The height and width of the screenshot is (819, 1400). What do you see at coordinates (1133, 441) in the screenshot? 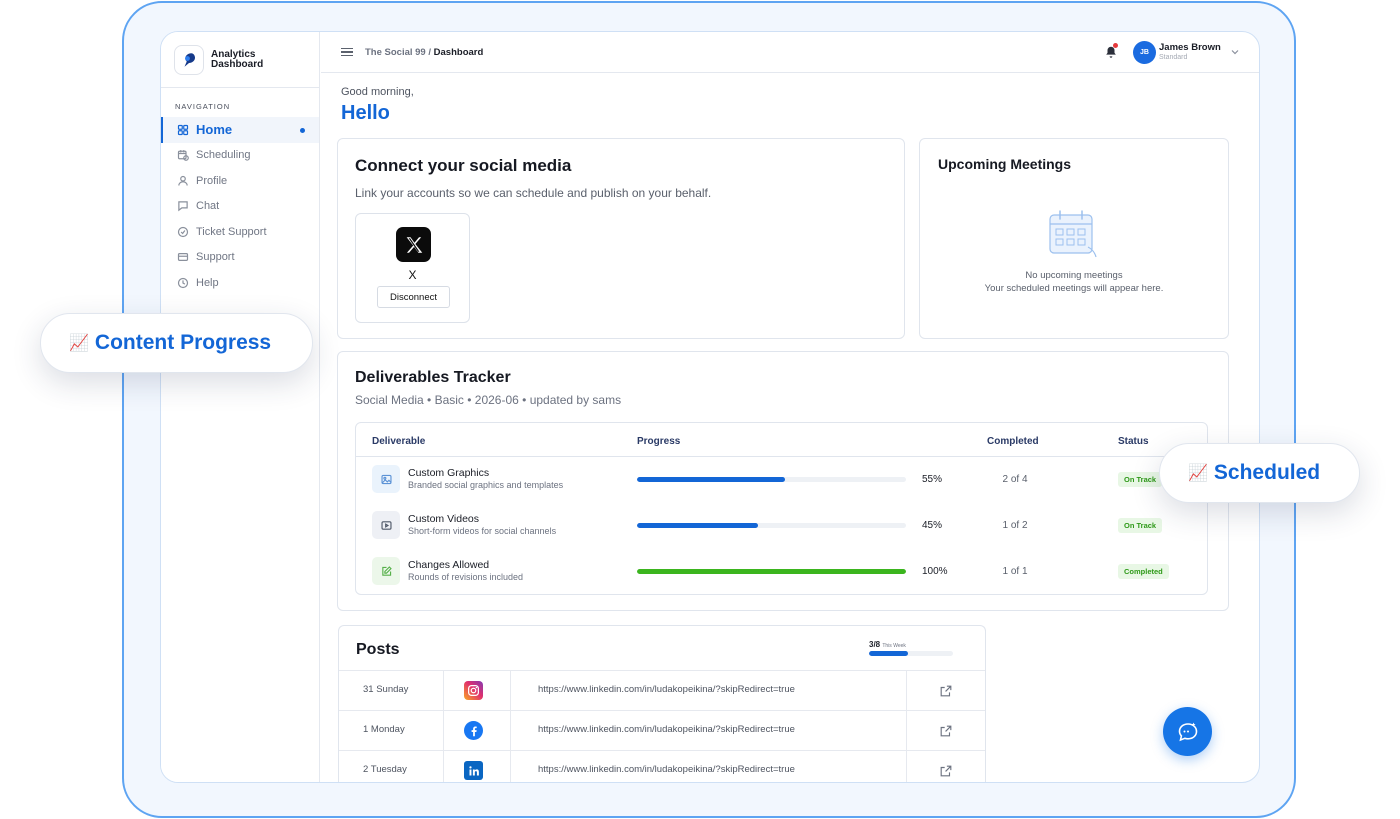
I see `column-header: Status` at bounding box center [1133, 441].